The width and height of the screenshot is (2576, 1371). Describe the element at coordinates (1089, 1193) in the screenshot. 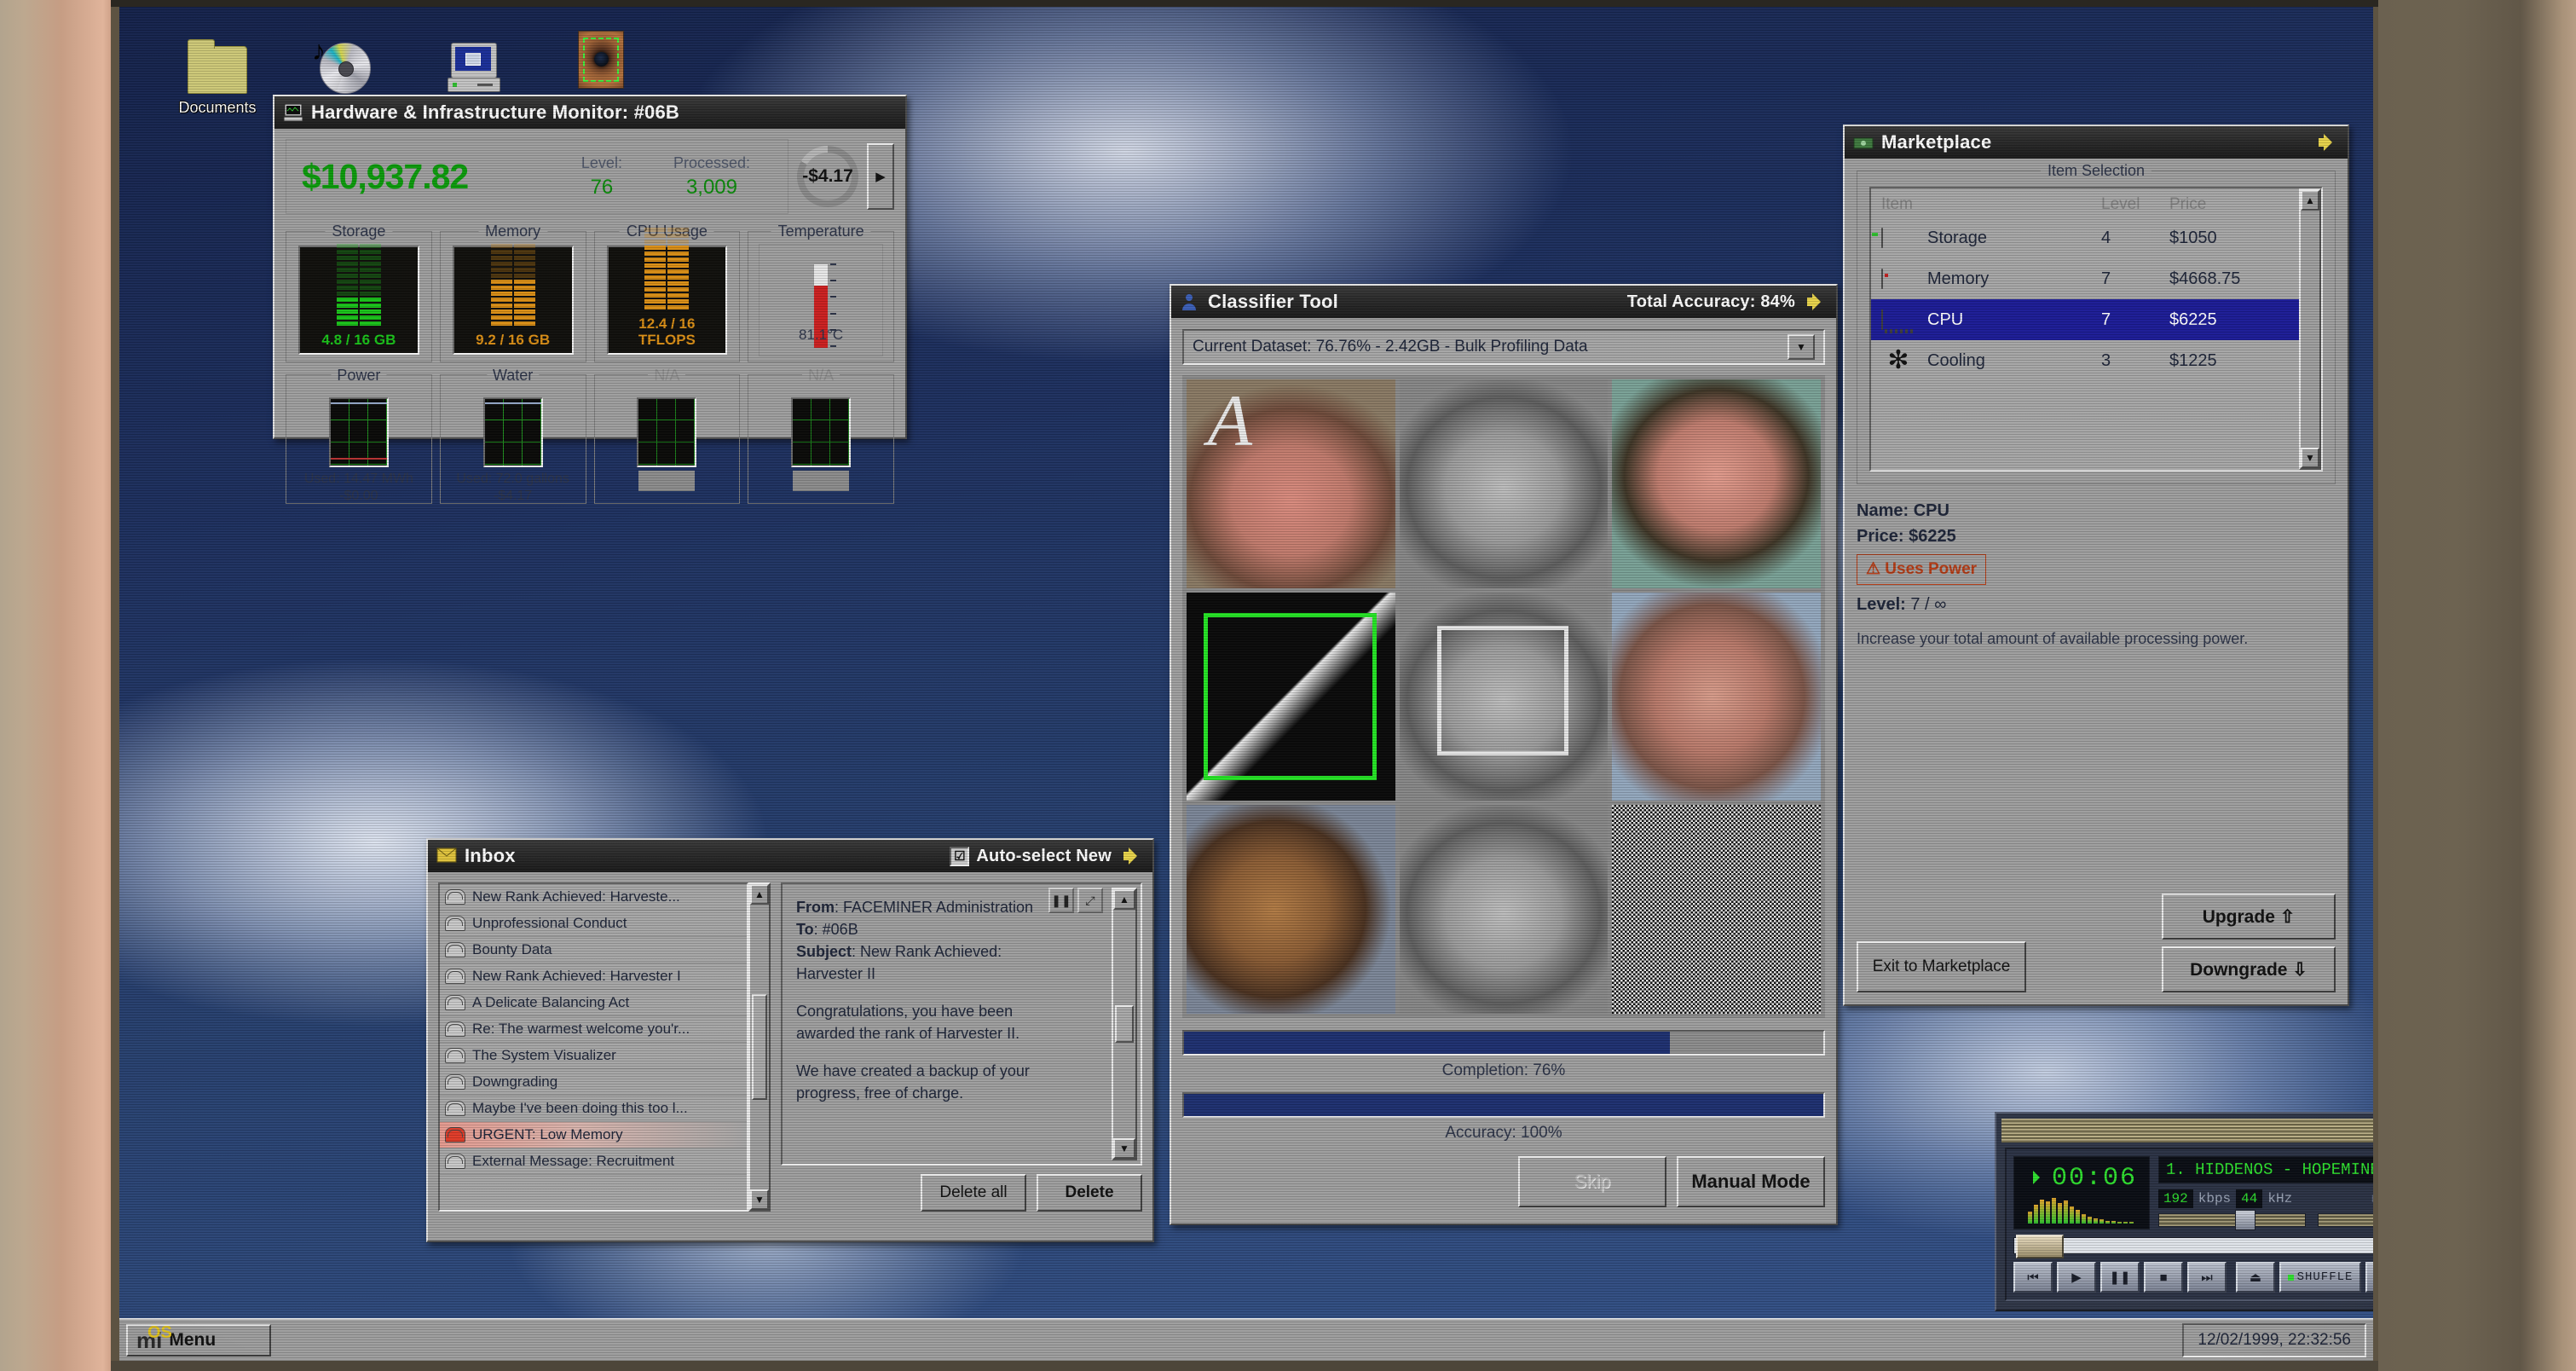

I see `delete-button: Delete` at that location.